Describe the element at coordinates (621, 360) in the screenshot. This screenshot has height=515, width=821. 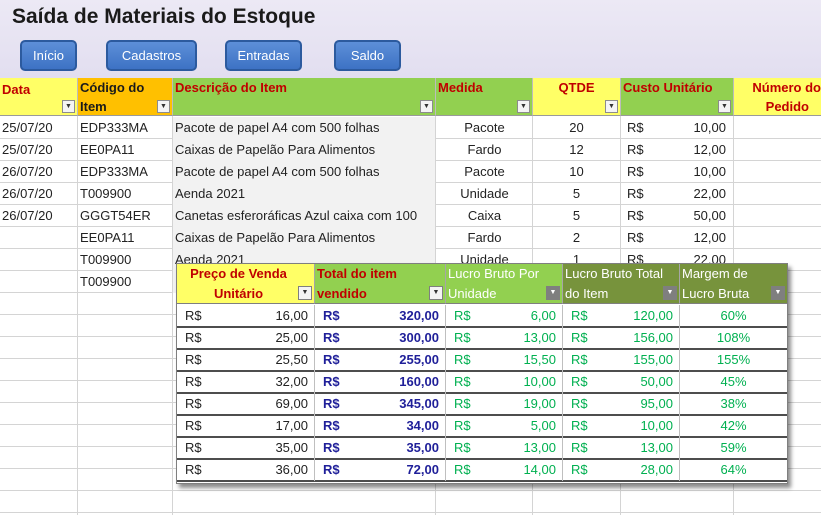
I see `cell-lucro_tot: R$ 155,00` at that location.